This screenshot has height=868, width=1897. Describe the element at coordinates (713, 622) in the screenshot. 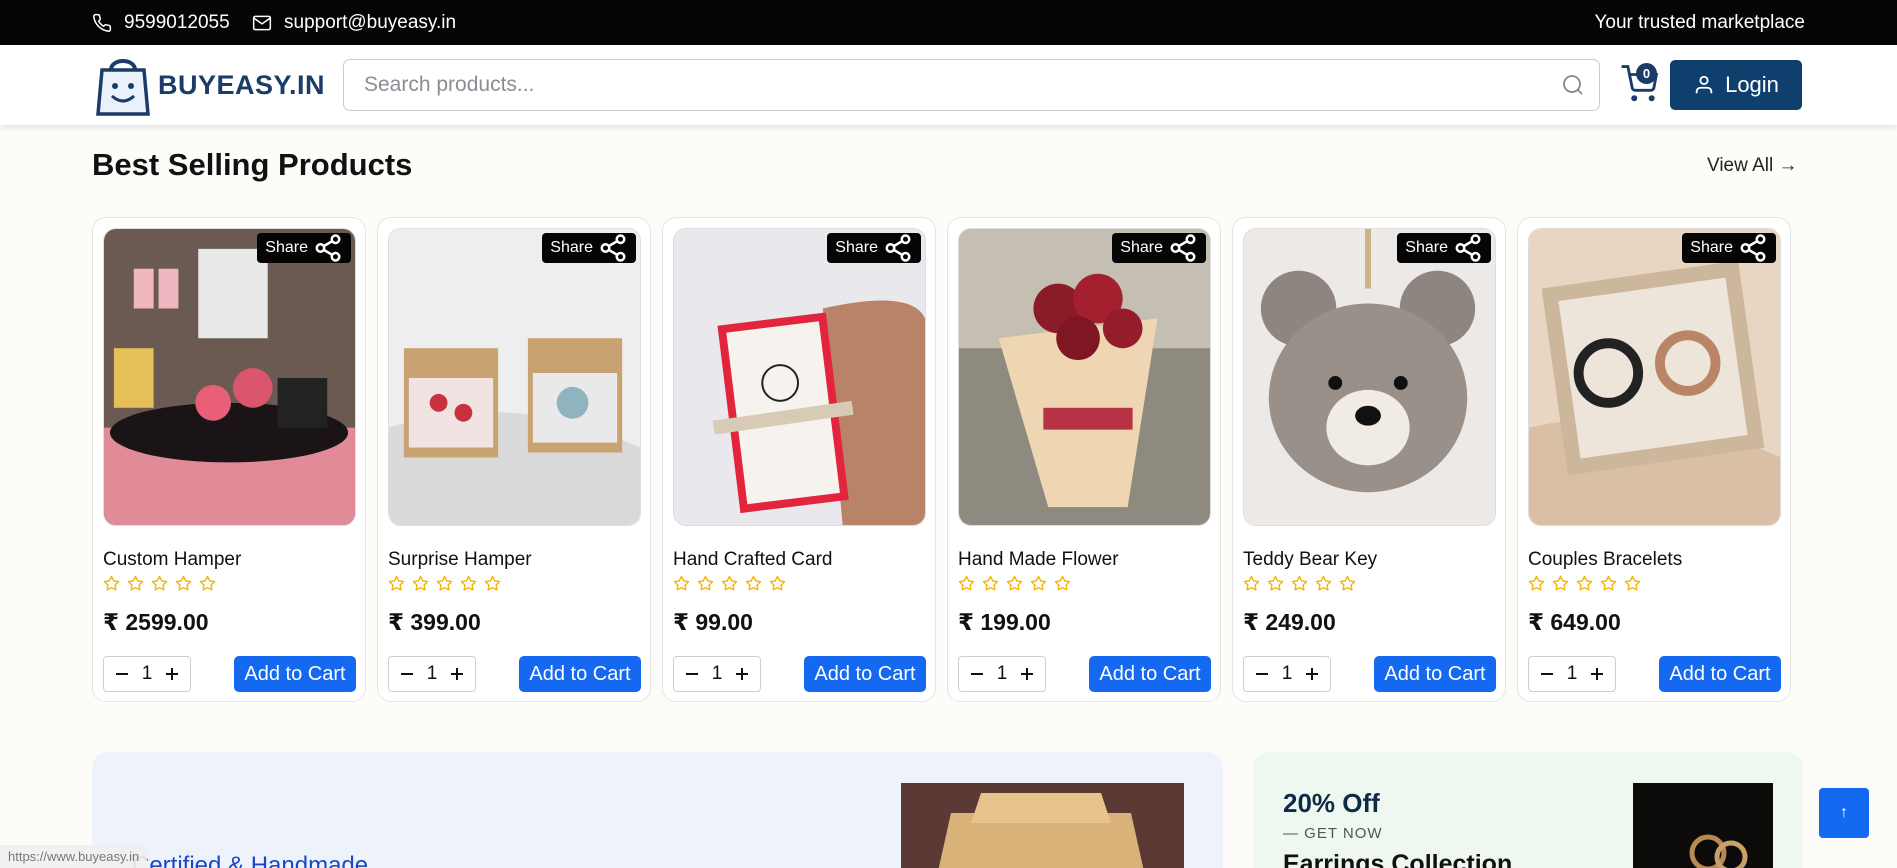

I see `product-price: ₹ 99.00` at that location.